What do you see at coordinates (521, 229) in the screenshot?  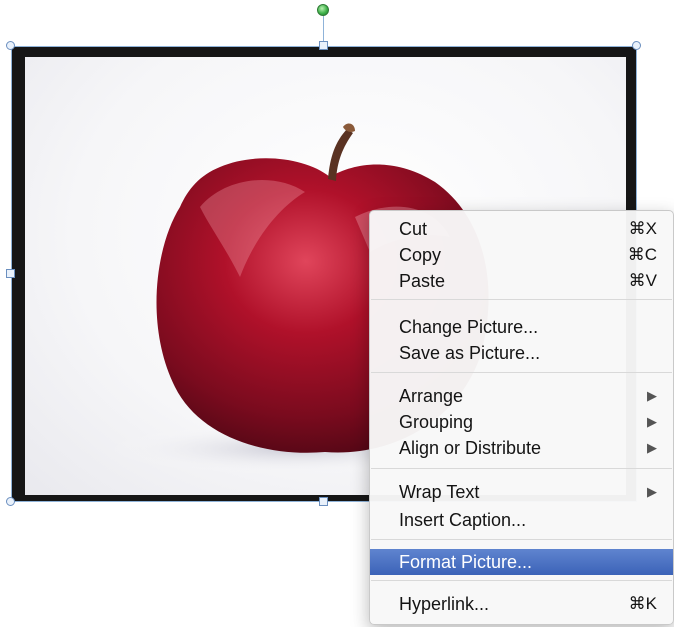 I see `menu-item-cut: Cut ⌘X` at bounding box center [521, 229].